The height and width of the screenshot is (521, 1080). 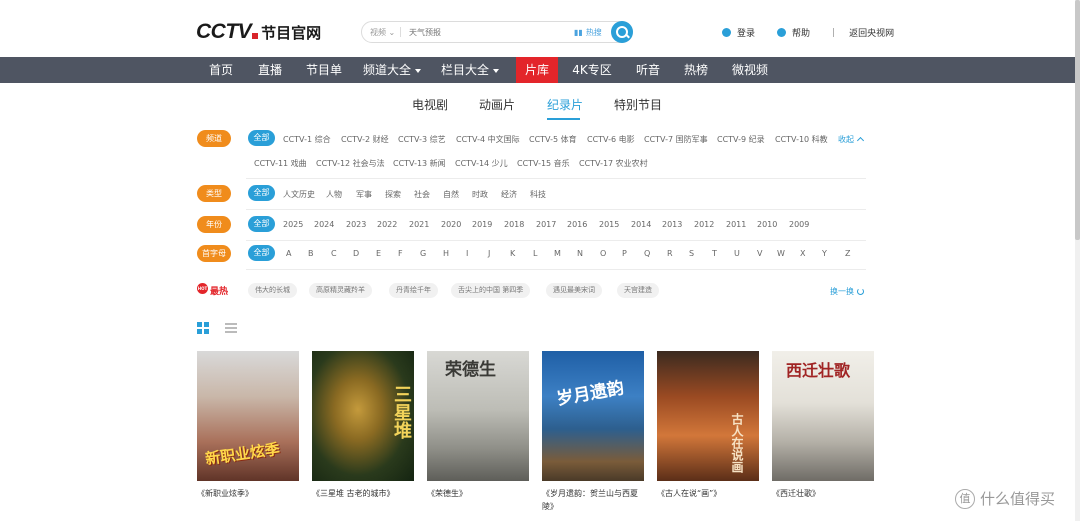 I want to click on filter-channel-option: CCTV-12 社会与法, so click(x=350, y=163).